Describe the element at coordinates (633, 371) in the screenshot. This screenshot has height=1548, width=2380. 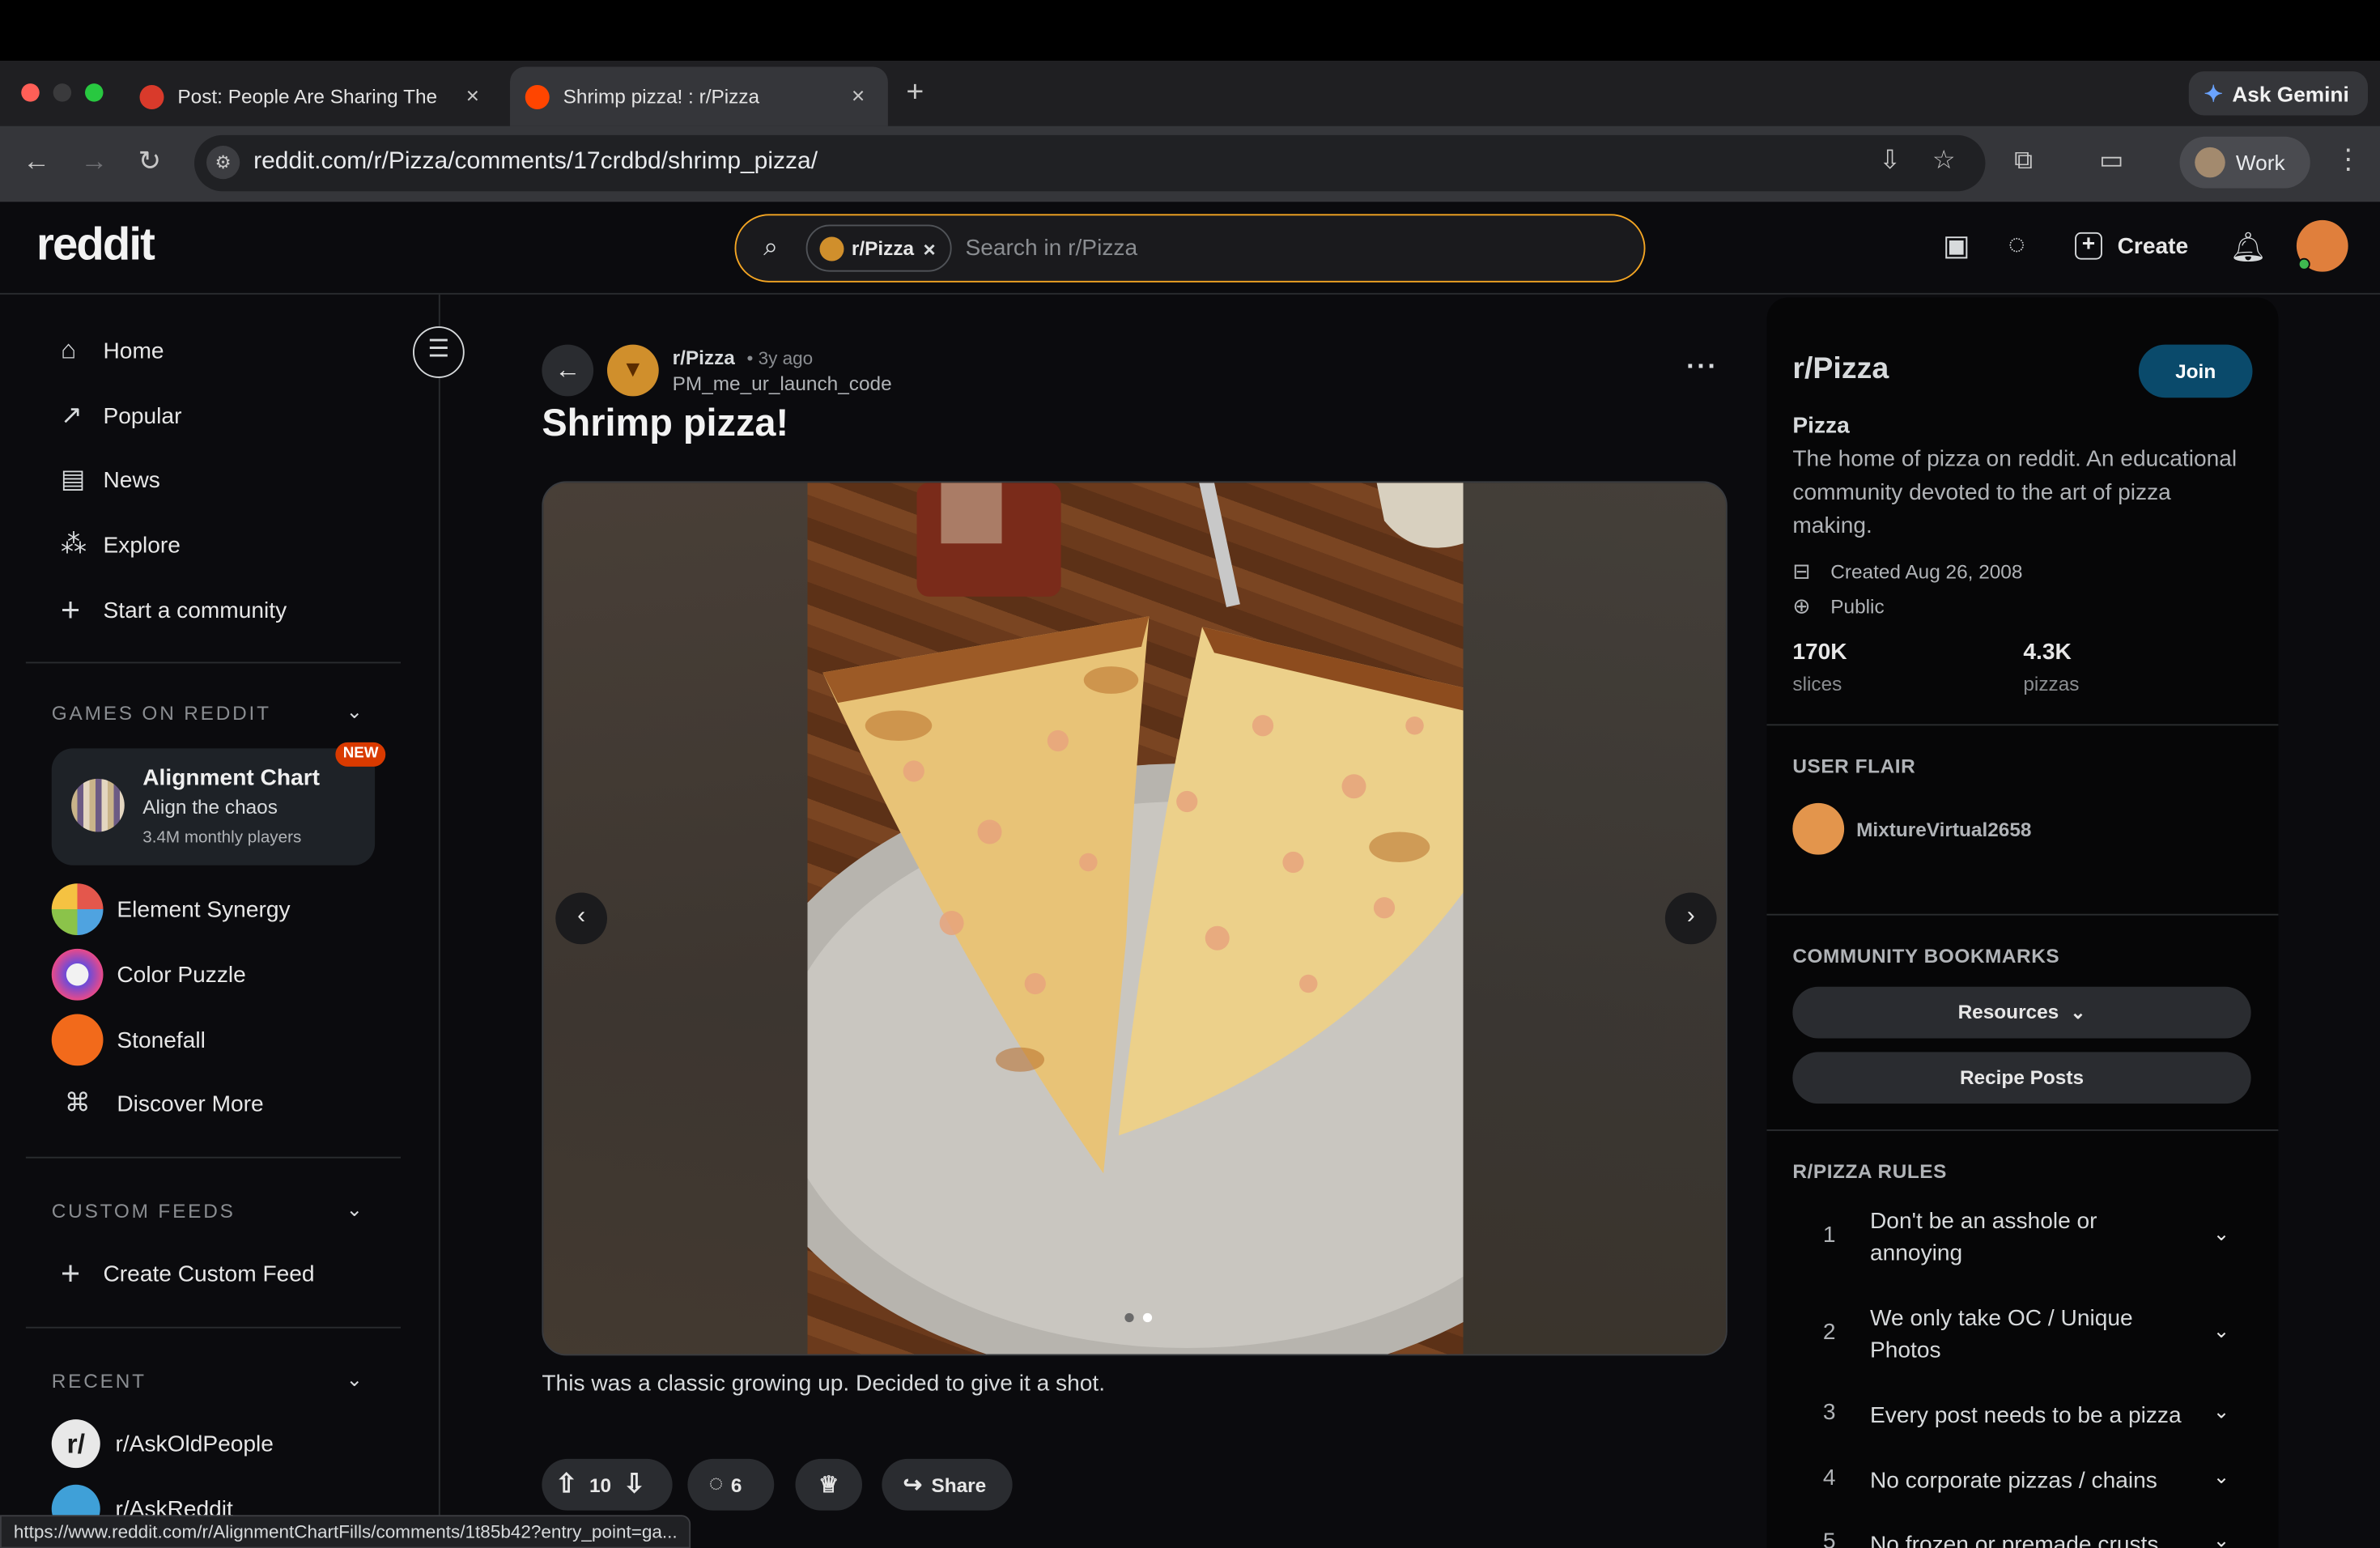
I see `pizza-subreddit-avatar: ▼` at that location.